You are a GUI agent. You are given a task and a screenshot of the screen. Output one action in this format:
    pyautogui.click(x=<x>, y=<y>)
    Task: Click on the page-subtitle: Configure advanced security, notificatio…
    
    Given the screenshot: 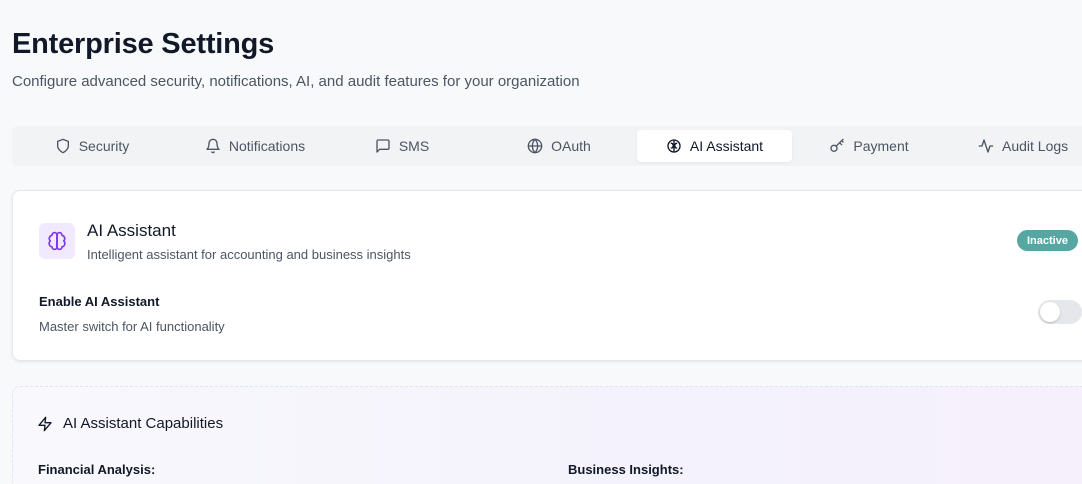 What is the action you would take?
    pyautogui.click(x=296, y=81)
    